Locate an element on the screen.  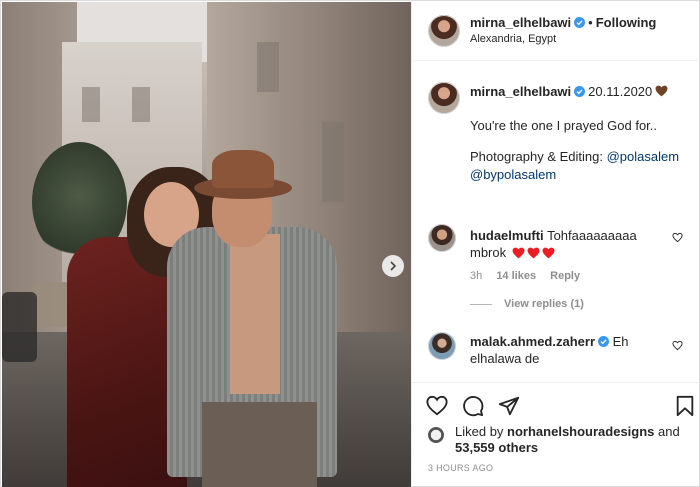
comment-body: hudaelmufti Tohfaaaaaaaaa mbrok is located at coordinates (570, 245).